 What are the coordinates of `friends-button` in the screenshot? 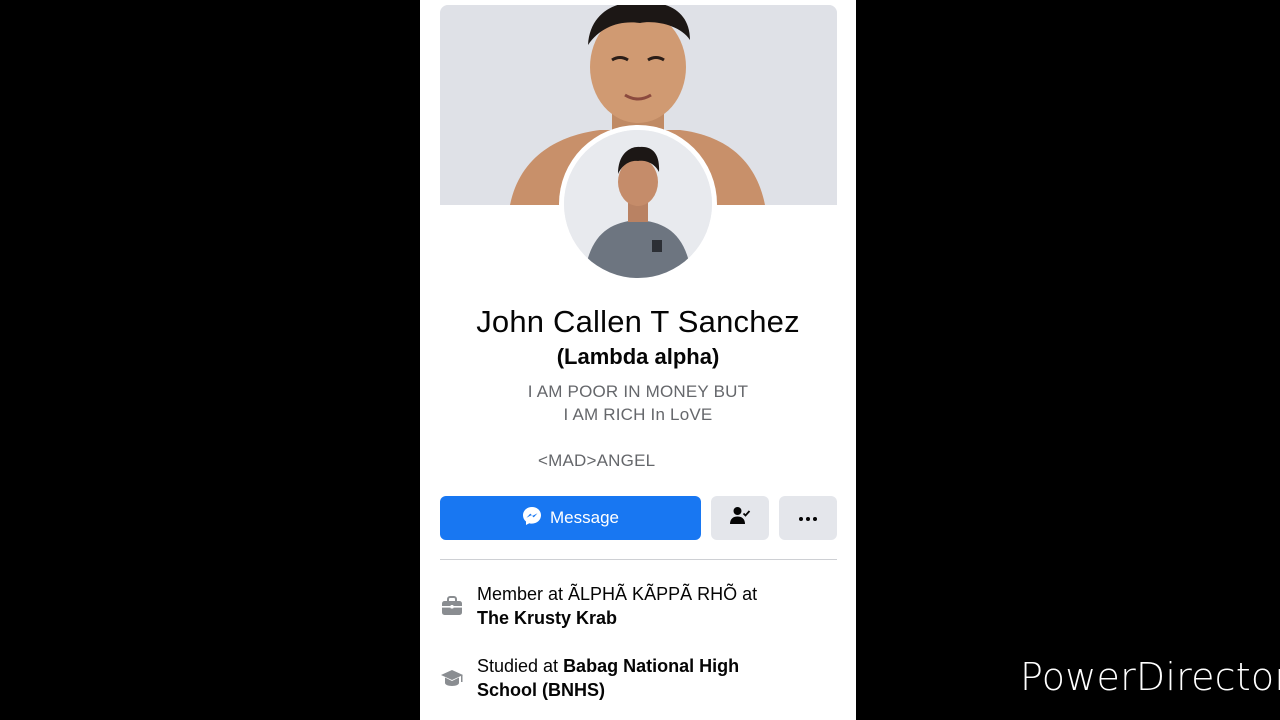 It's located at (740, 518).